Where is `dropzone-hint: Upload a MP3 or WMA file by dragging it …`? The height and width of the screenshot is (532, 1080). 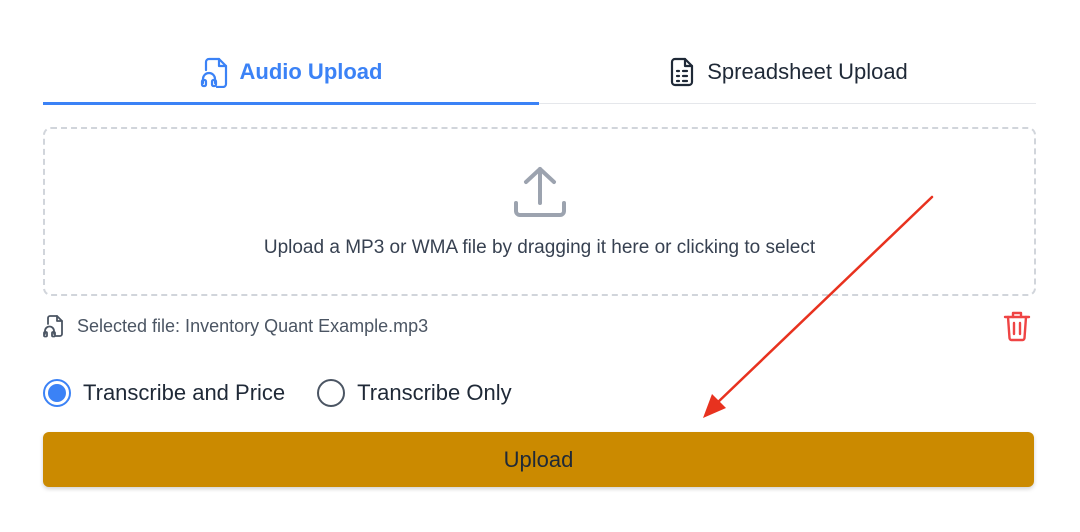
dropzone-hint: Upload a MP3 or WMA file by dragging it … is located at coordinates (539, 247).